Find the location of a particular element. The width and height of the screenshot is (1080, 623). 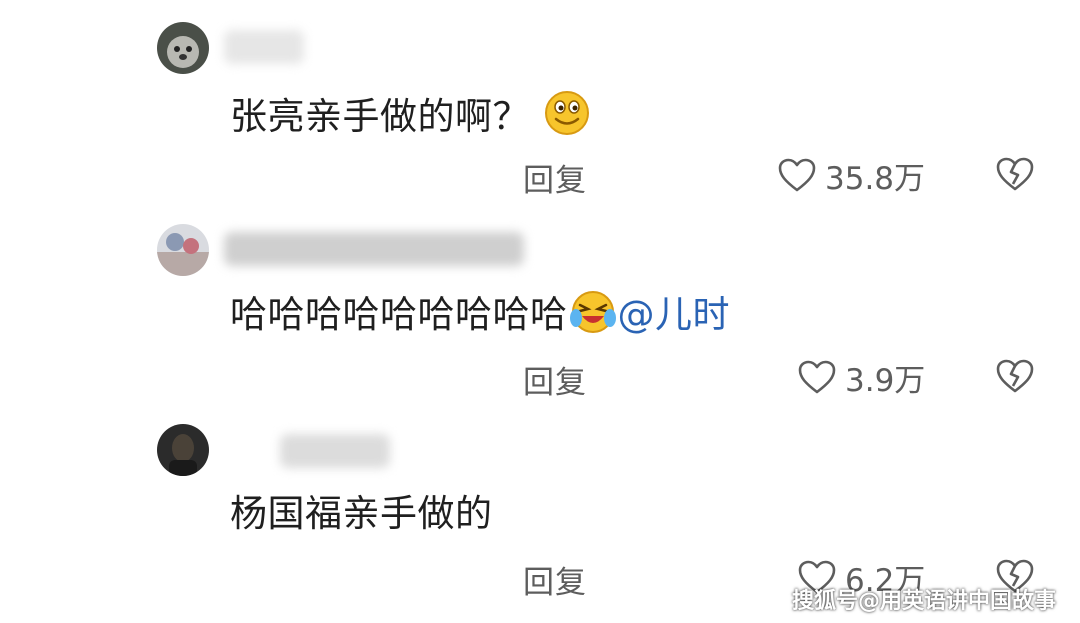

mention-link: @儿时 is located at coordinates (674, 314).